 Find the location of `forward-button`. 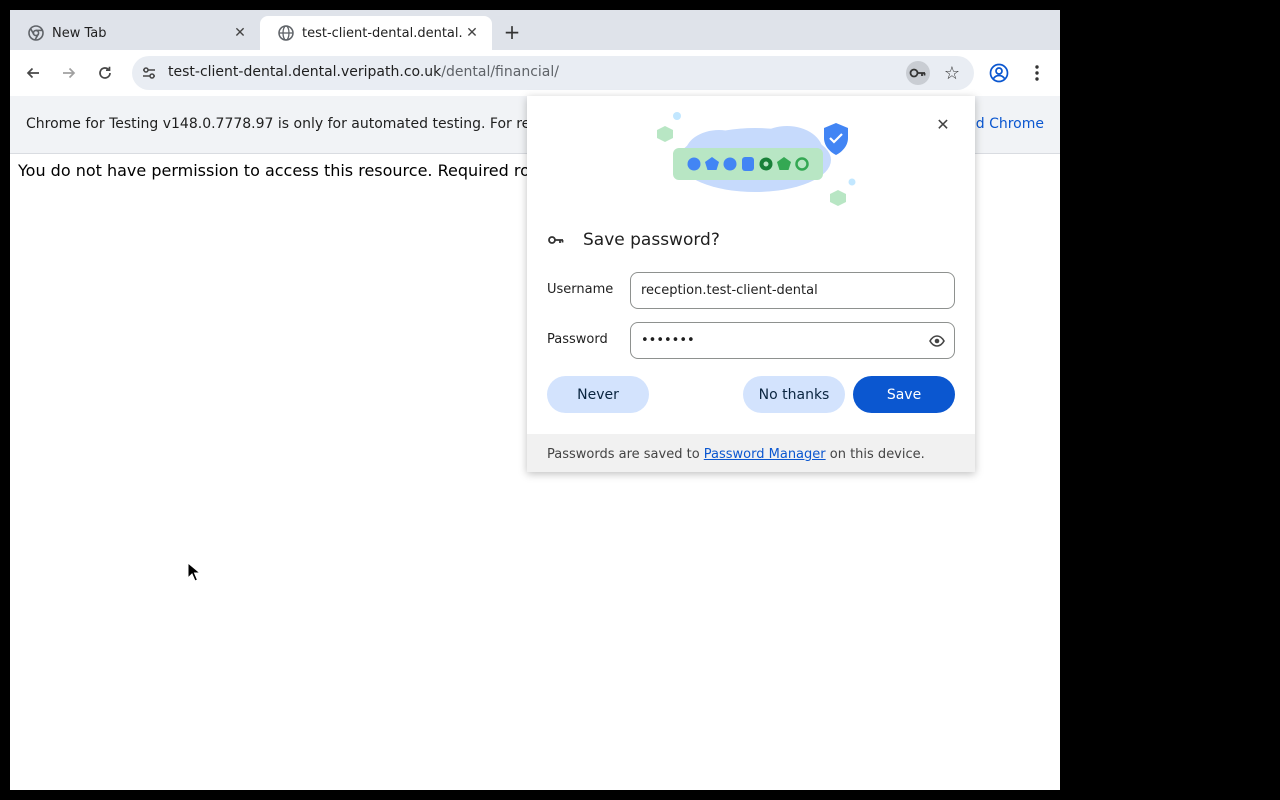

forward-button is located at coordinates (69, 73).